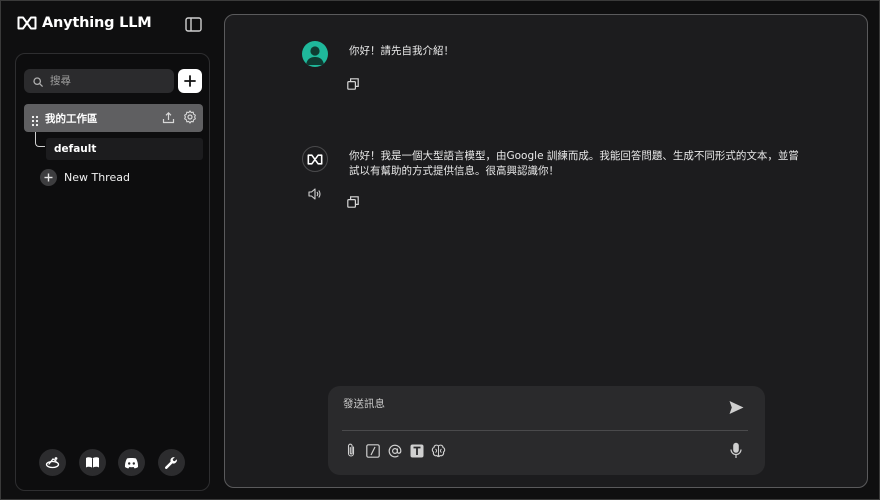  What do you see at coordinates (736, 450) in the screenshot?
I see `microphone-icon` at bounding box center [736, 450].